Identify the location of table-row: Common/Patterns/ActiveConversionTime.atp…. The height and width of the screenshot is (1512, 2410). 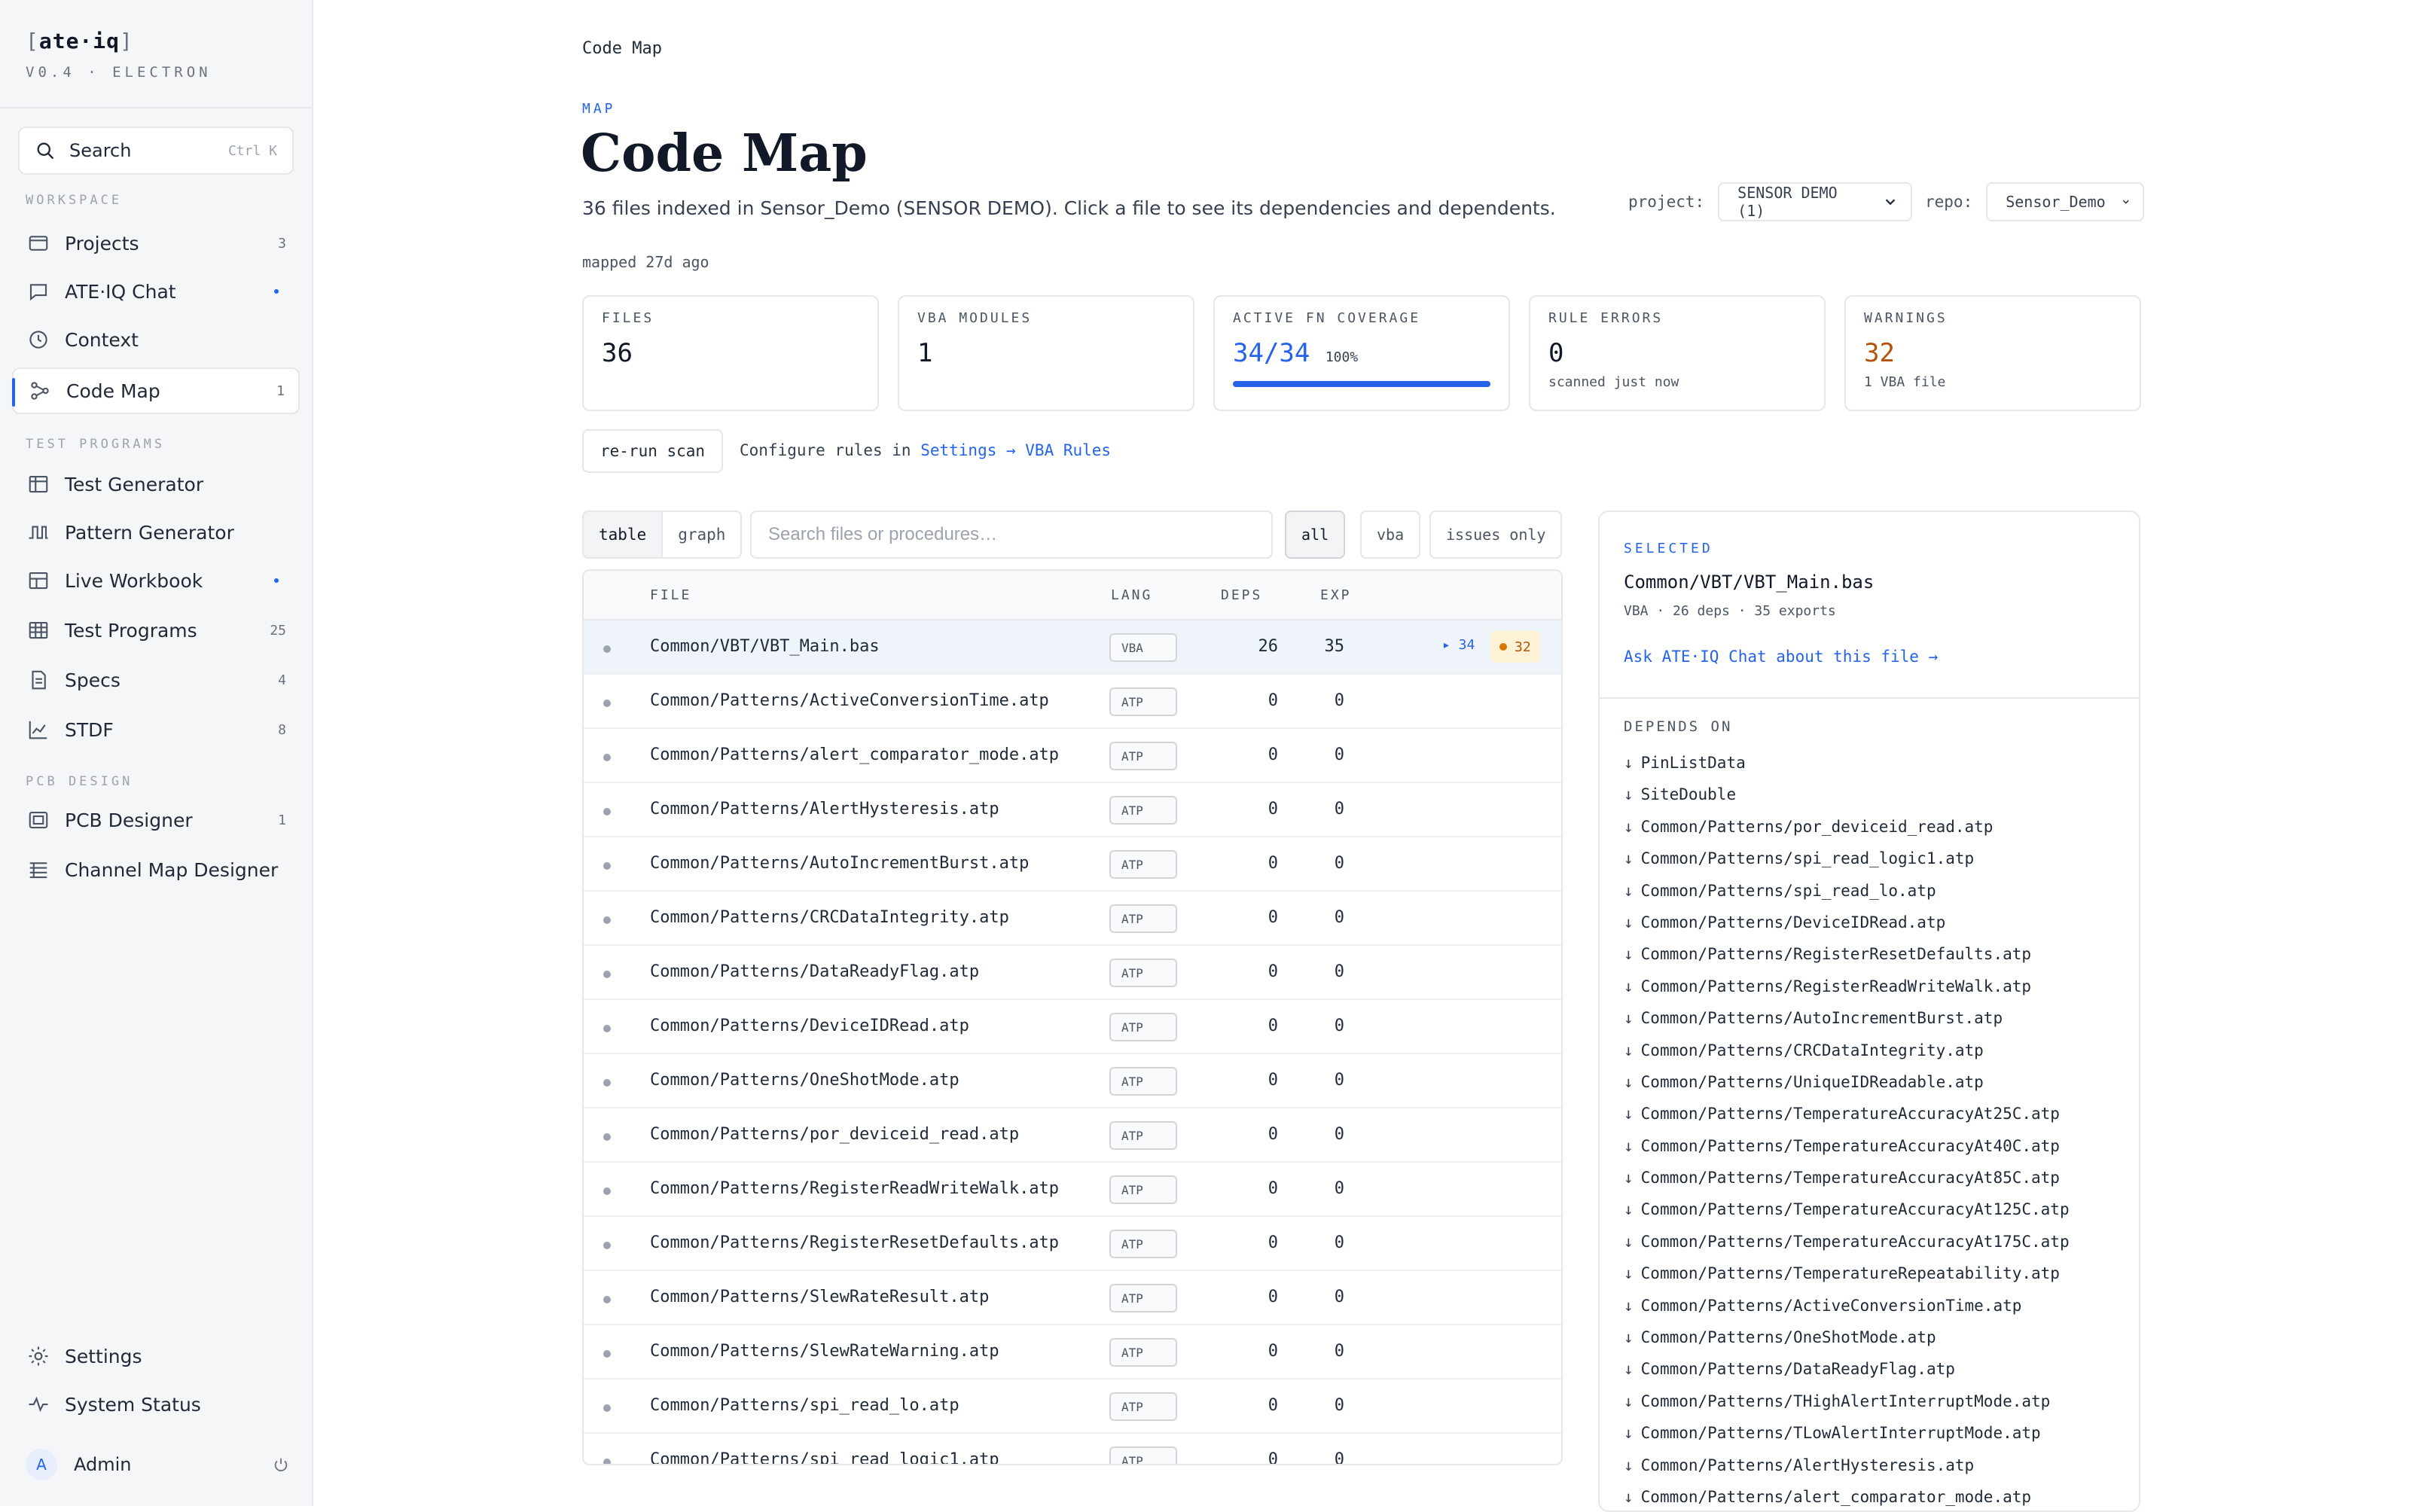
(1072, 702).